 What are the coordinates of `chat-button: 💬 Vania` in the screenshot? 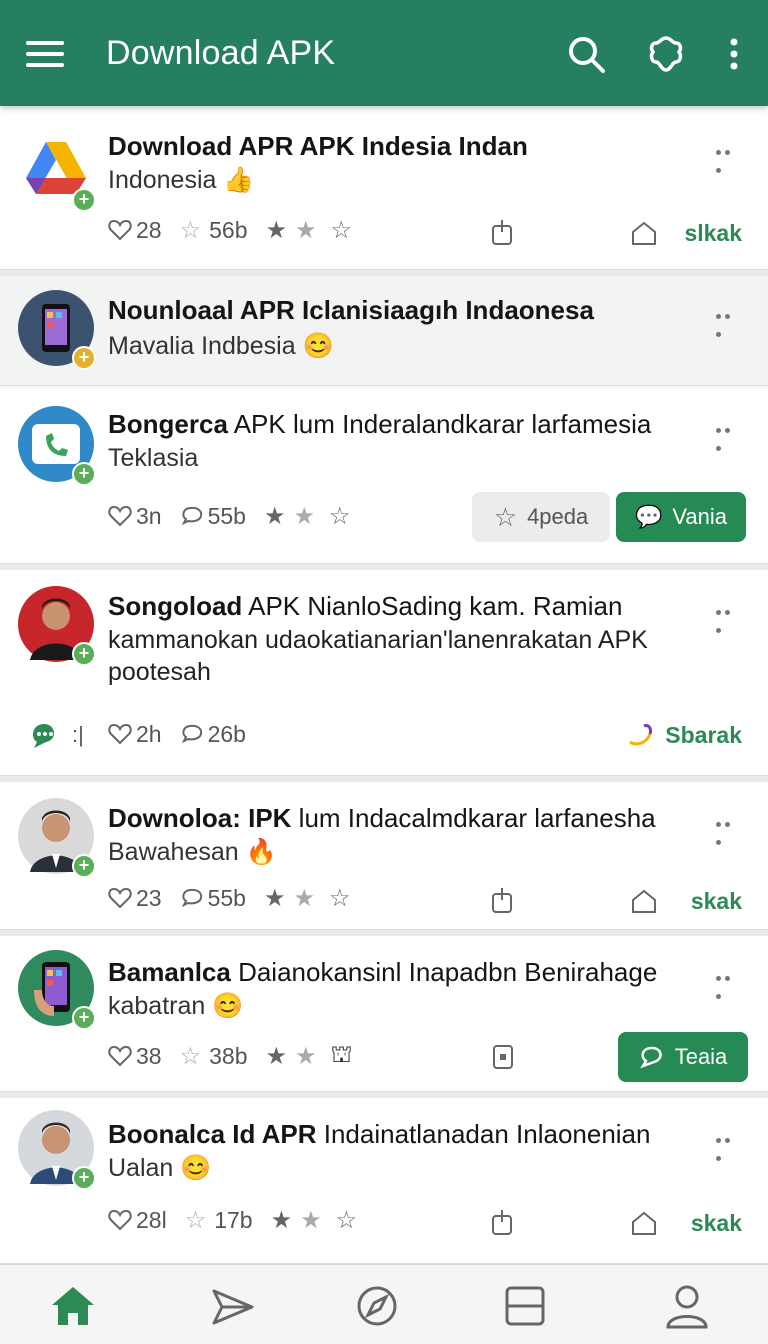 It's located at (681, 517).